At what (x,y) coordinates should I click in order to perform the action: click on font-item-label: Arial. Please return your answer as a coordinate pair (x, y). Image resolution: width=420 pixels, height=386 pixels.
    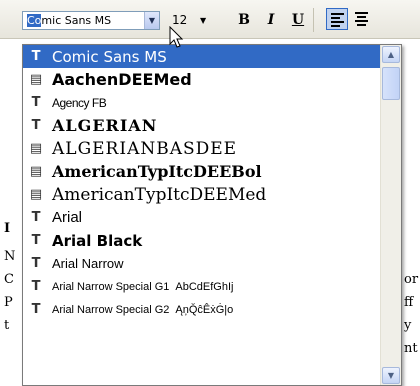
    Looking at the image, I should click on (67, 217).